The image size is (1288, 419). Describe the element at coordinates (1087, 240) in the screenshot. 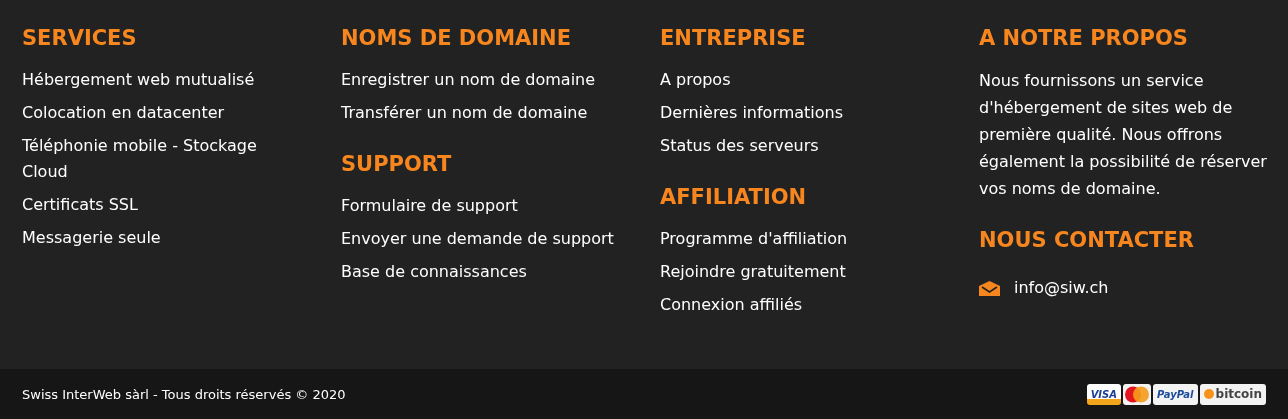

I see `section-heading: NOUS CONTACTER` at that location.